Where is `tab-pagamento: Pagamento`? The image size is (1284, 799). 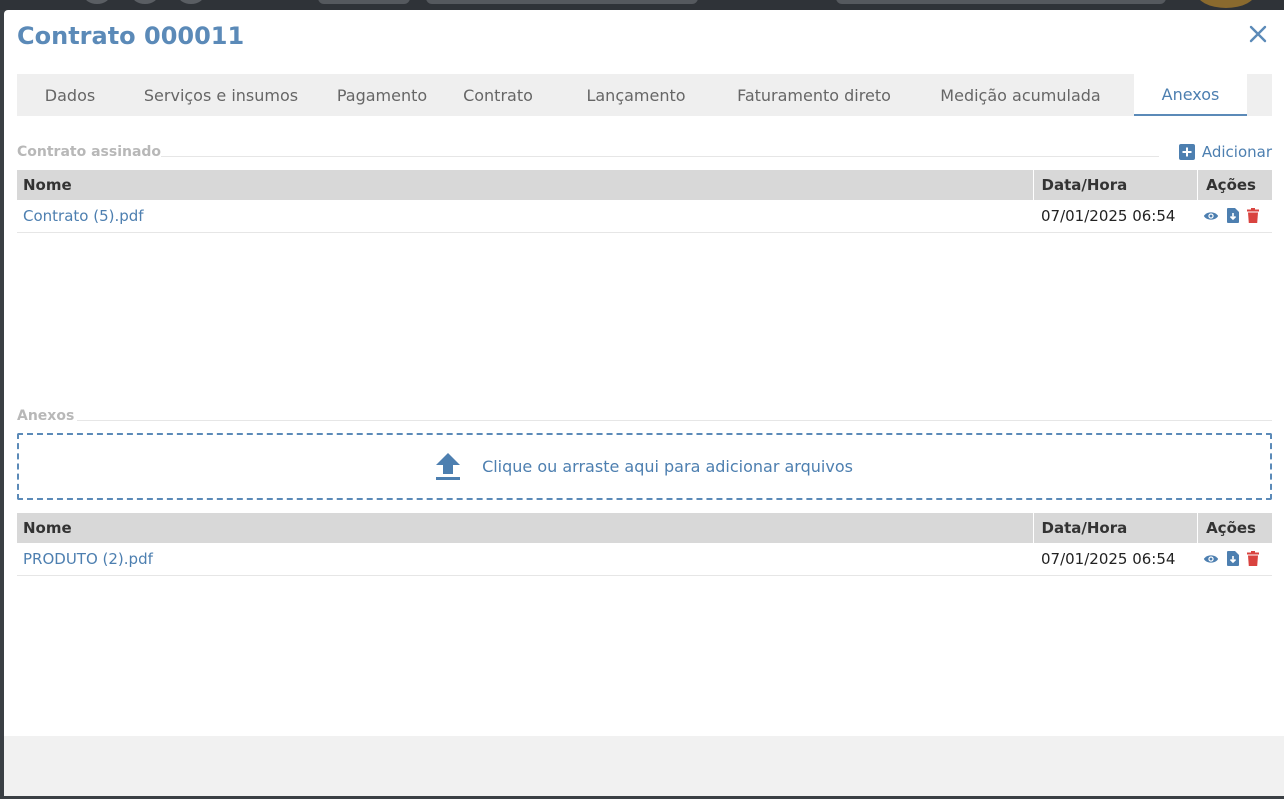 tab-pagamento: Pagamento is located at coordinates (382, 95).